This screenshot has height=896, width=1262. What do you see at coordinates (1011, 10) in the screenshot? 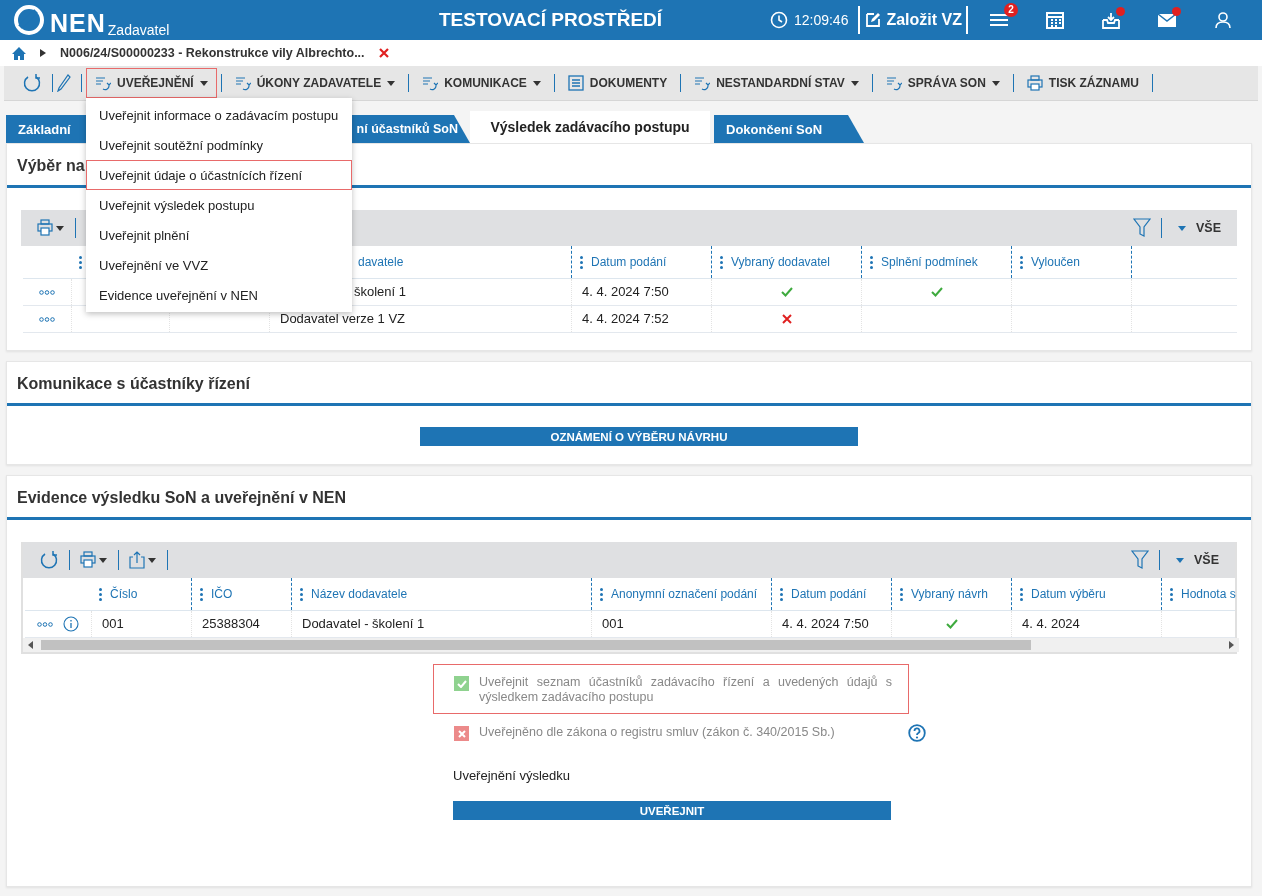
I see `notification-badge: 2` at bounding box center [1011, 10].